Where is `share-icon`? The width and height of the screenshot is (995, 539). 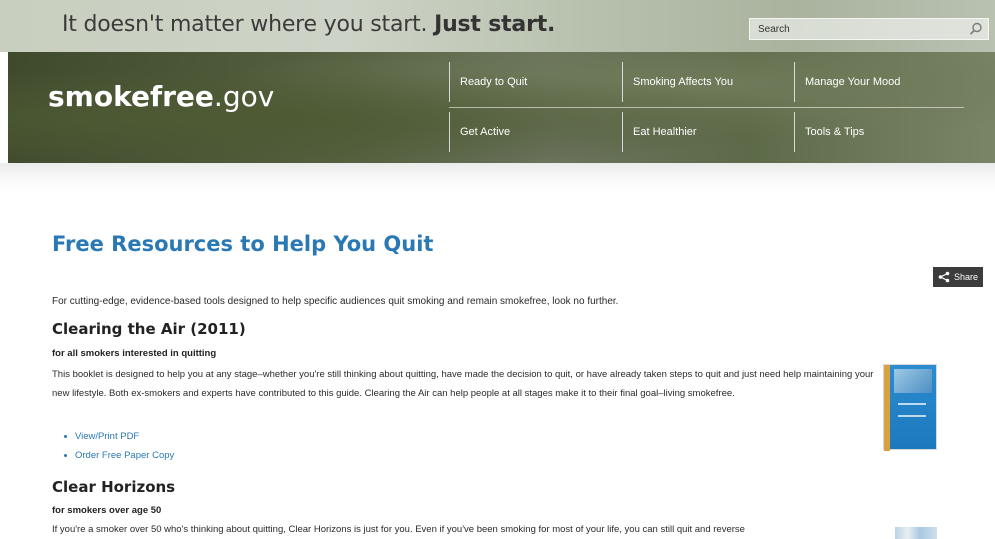 share-icon is located at coordinates (944, 277).